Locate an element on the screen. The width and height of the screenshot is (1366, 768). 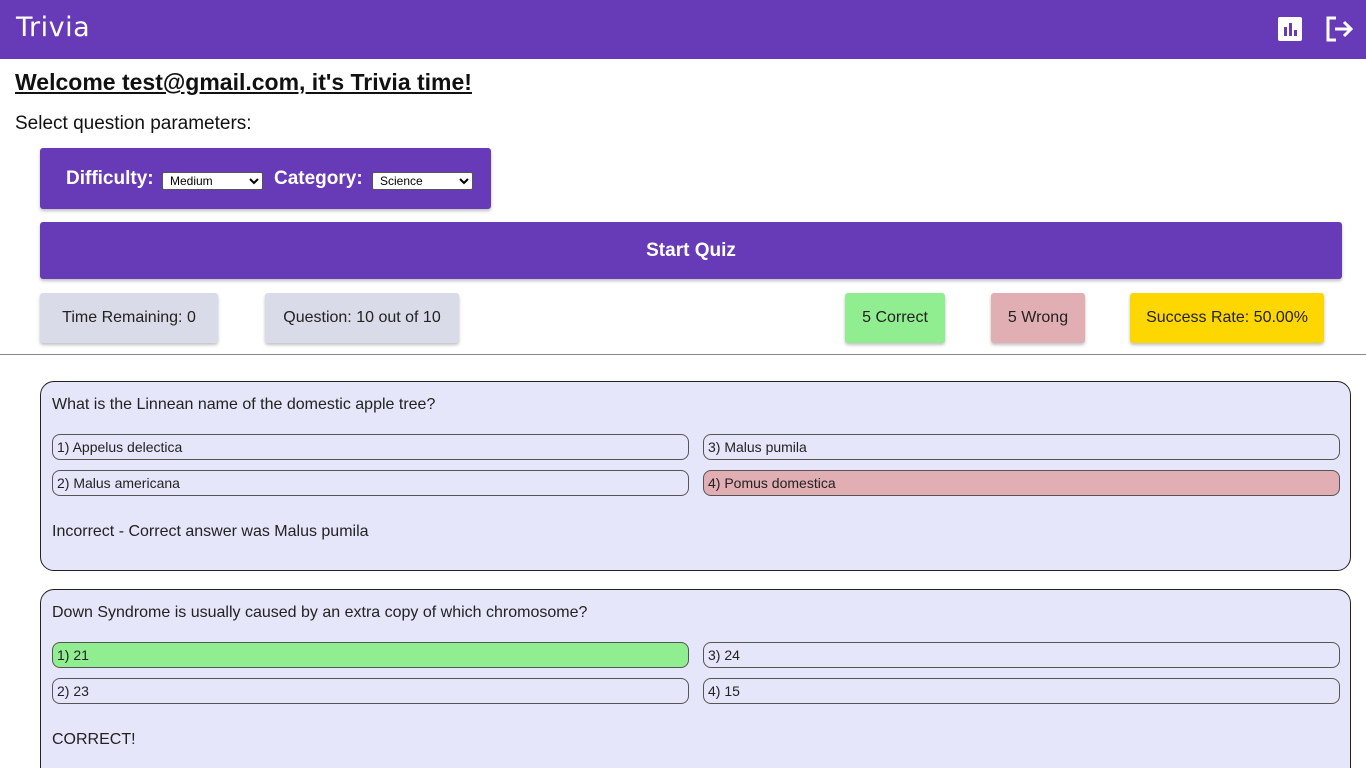
bar-chart-icon is located at coordinates (1290, 29).